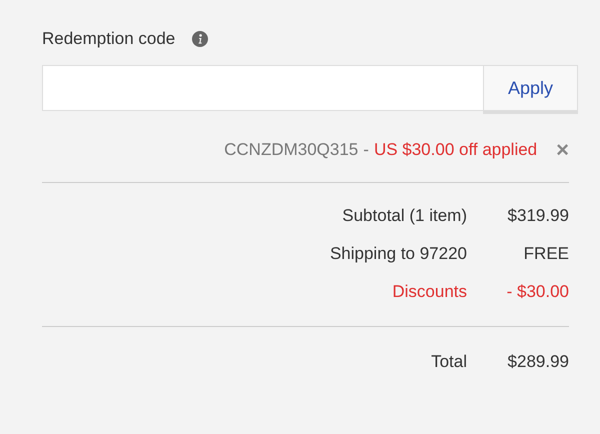 This screenshot has width=600, height=434. Describe the element at coordinates (109, 39) in the screenshot. I see `field-label: Redemption code` at that location.